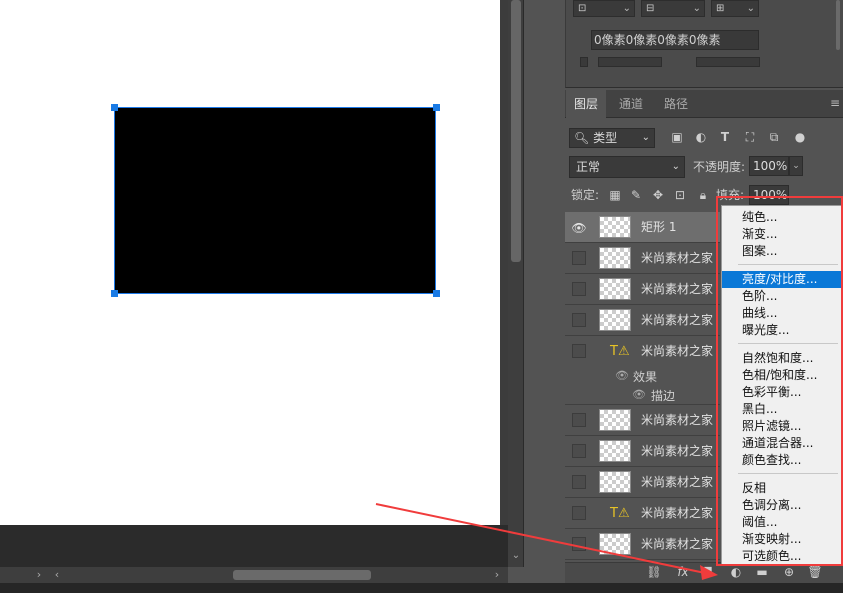 Image resolution: width=843 pixels, height=593 pixels. I want to click on horizontal-scroll-thumb, so click(302, 575).